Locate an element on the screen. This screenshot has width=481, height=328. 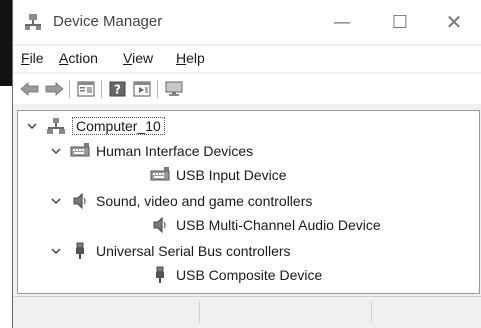
status-bar is located at coordinates (247, 312).